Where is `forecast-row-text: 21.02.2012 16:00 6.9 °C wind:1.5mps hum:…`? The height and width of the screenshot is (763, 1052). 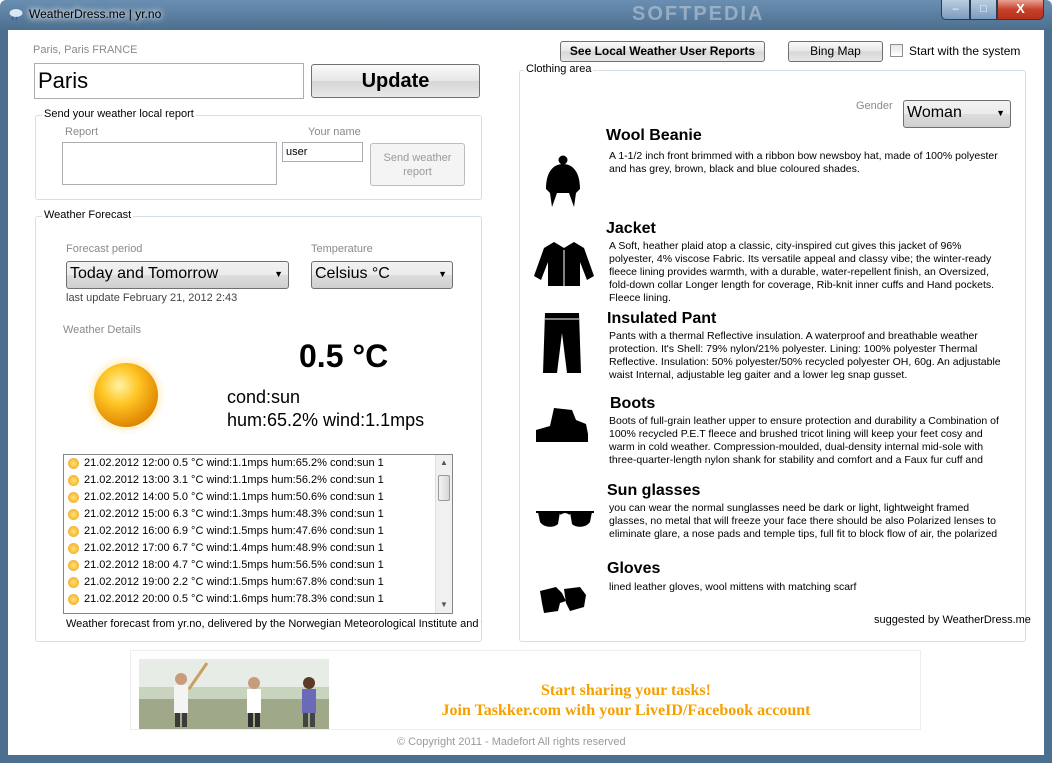
forecast-row-text: 21.02.2012 16:00 6.9 °C wind:1.5mps hum:… is located at coordinates (234, 531).